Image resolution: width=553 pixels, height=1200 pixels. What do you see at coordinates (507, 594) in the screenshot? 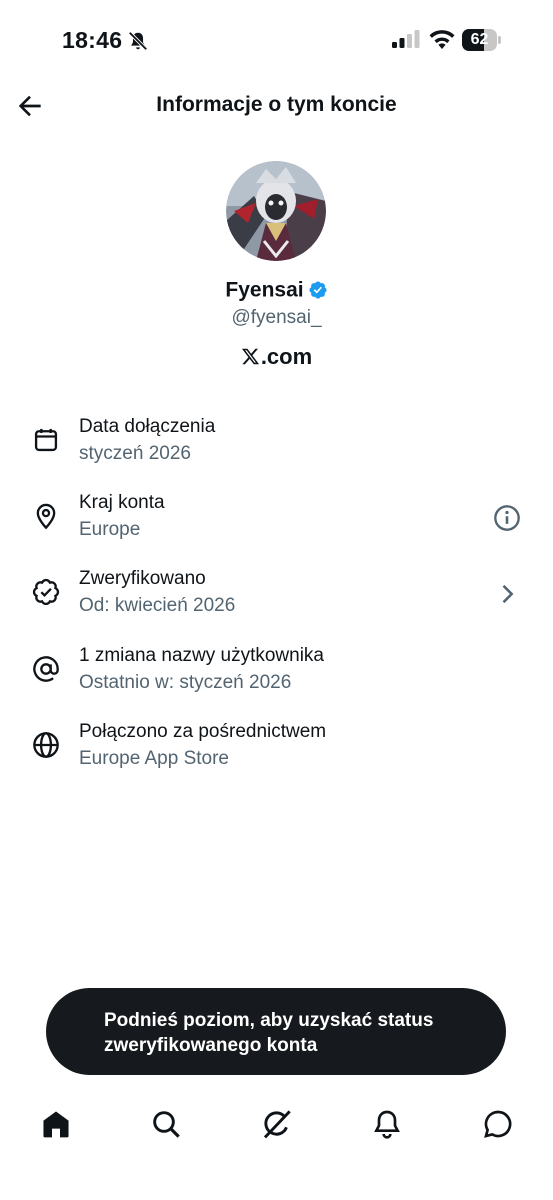
I see `chevron-right-icon` at bounding box center [507, 594].